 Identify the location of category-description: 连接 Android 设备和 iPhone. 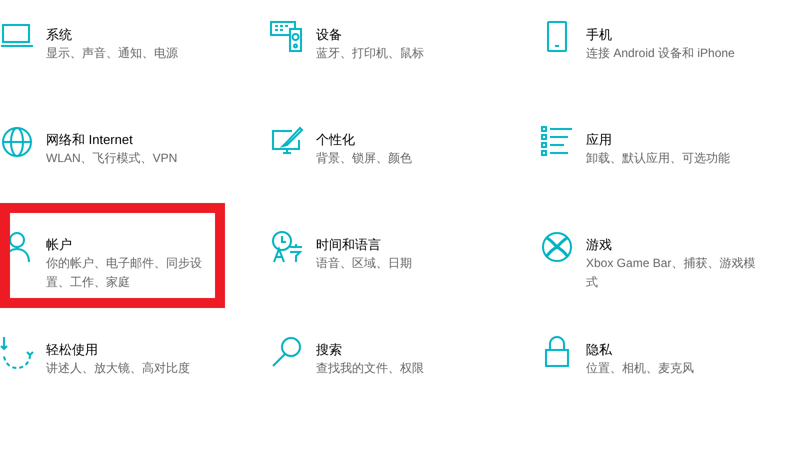
(661, 53).